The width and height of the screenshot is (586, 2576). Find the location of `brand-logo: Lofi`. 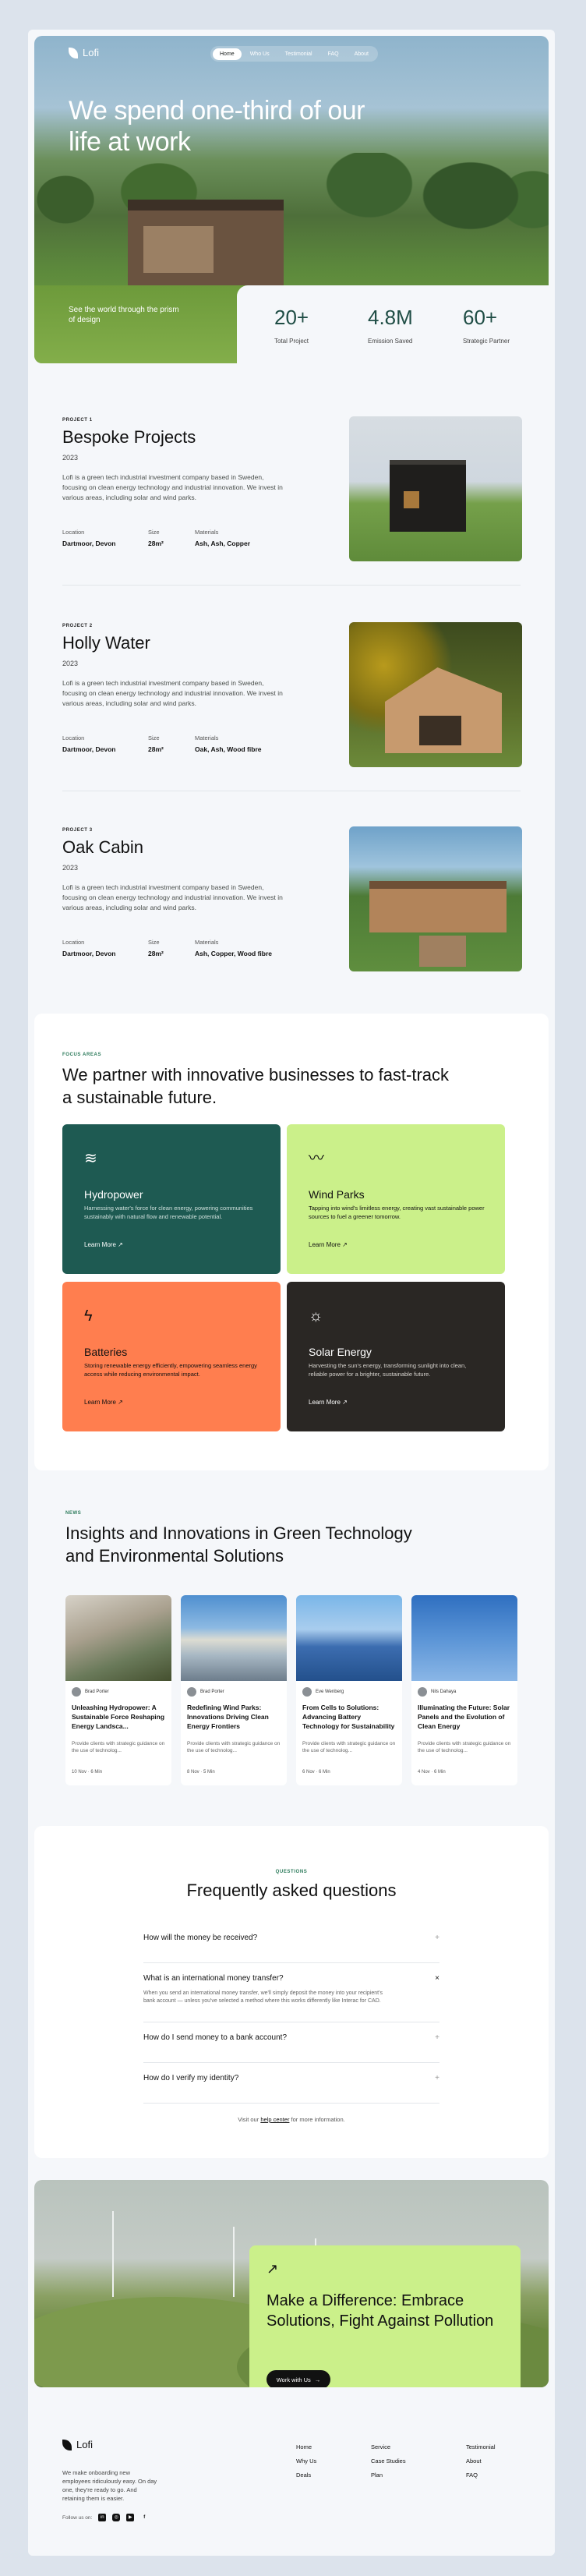

brand-logo: Lofi is located at coordinates (84, 52).